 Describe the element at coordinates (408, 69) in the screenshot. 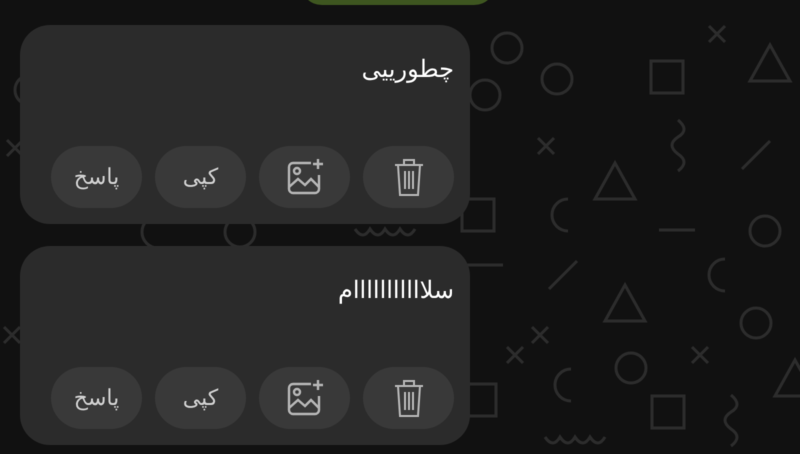

I see `message-text: چطورییی` at that location.